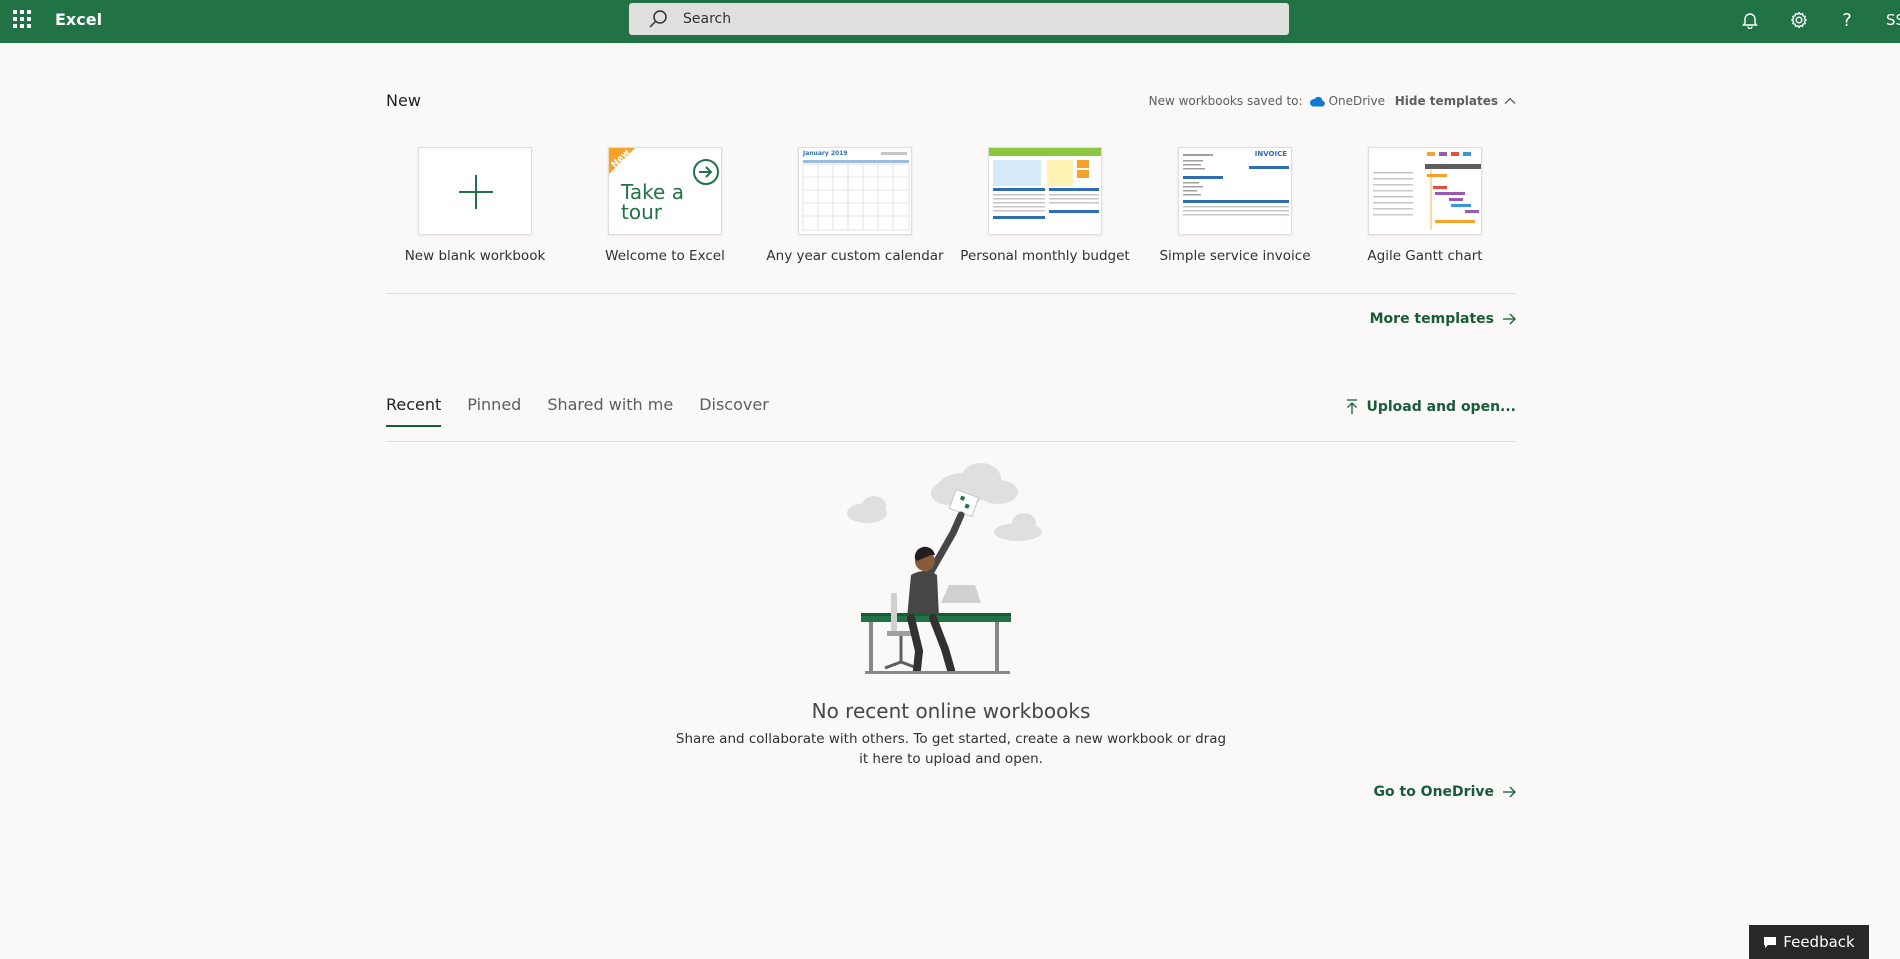 This screenshot has height=959, width=1900. What do you see at coordinates (665, 256) in the screenshot?
I see `template-label: Welcome to Excel` at bounding box center [665, 256].